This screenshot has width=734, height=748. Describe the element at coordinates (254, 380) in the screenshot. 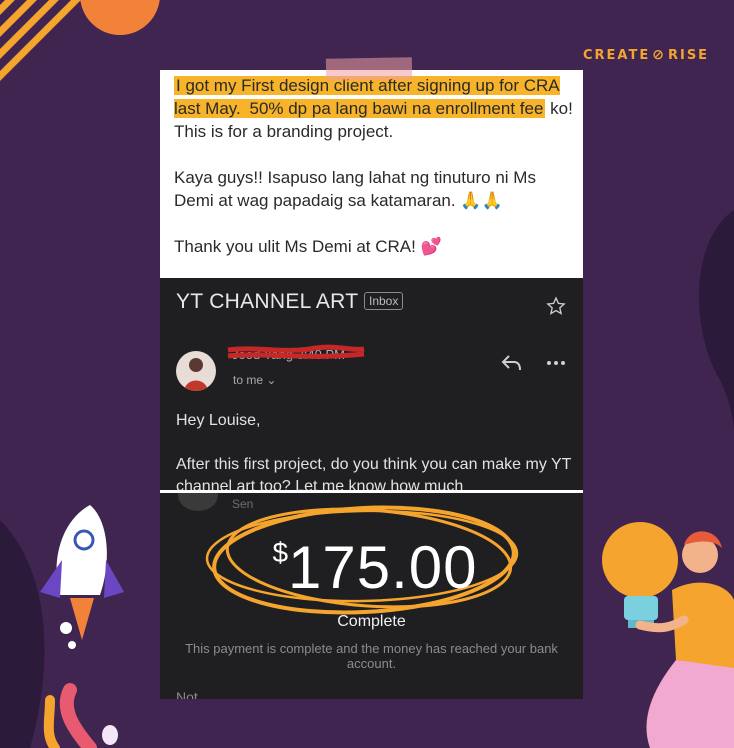

I see `recipient-toggle: to me ⌄` at that location.